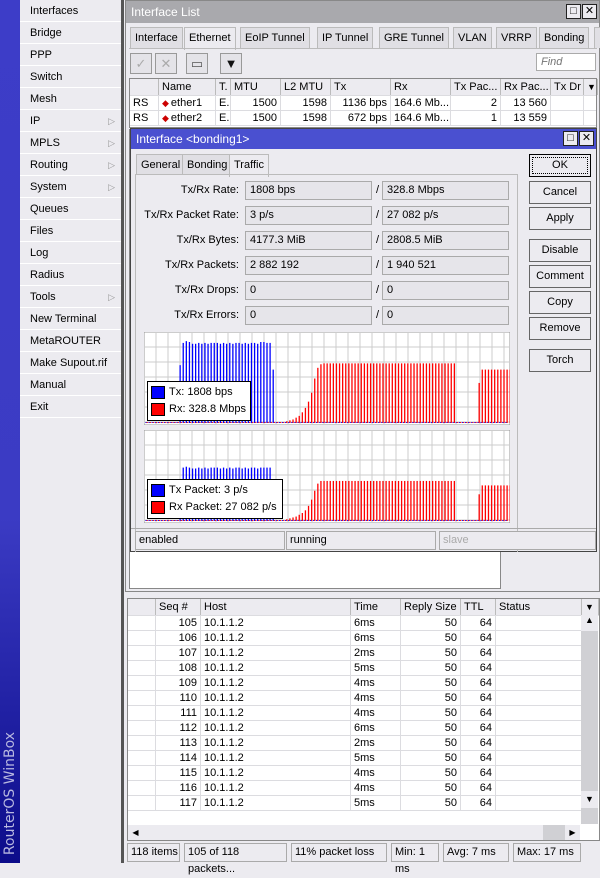 Image resolution: width=600 pixels, height=878 pixels. I want to click on column-header: Status, so click(539, 607).